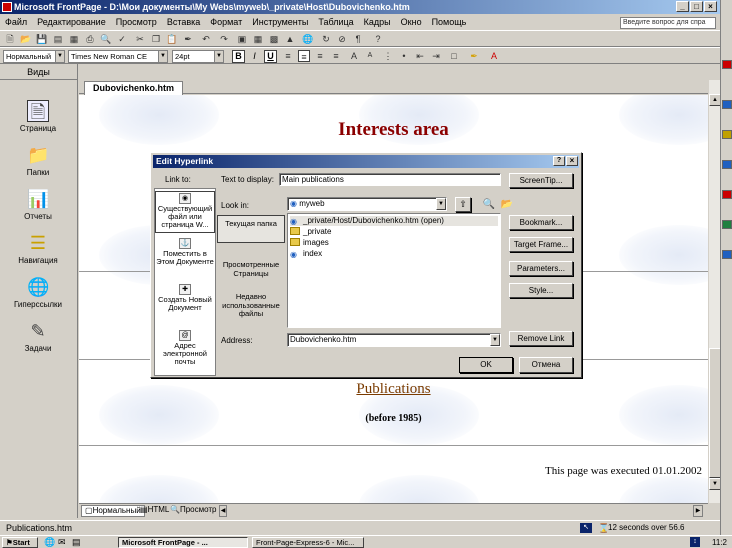 The width and height of the screenshot is (732, 548). Describe the element at coordinates (682, 6) in the screenshot. I see `minimize-button: _` at that location.